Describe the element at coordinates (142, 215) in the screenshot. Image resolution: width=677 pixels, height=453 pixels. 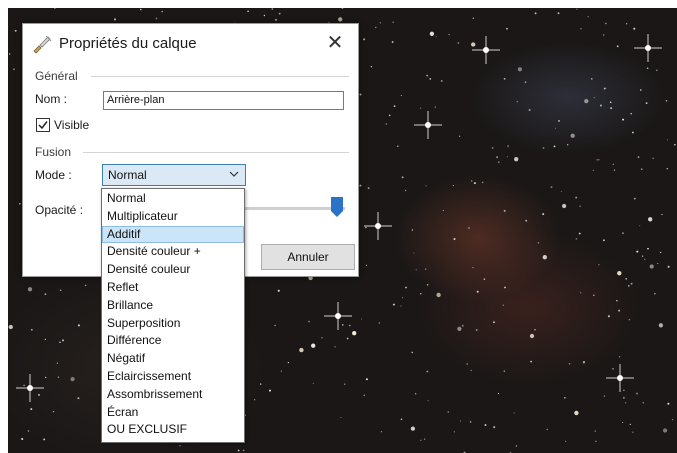
I see `mode-option-label: Multiplicateur` at that location.